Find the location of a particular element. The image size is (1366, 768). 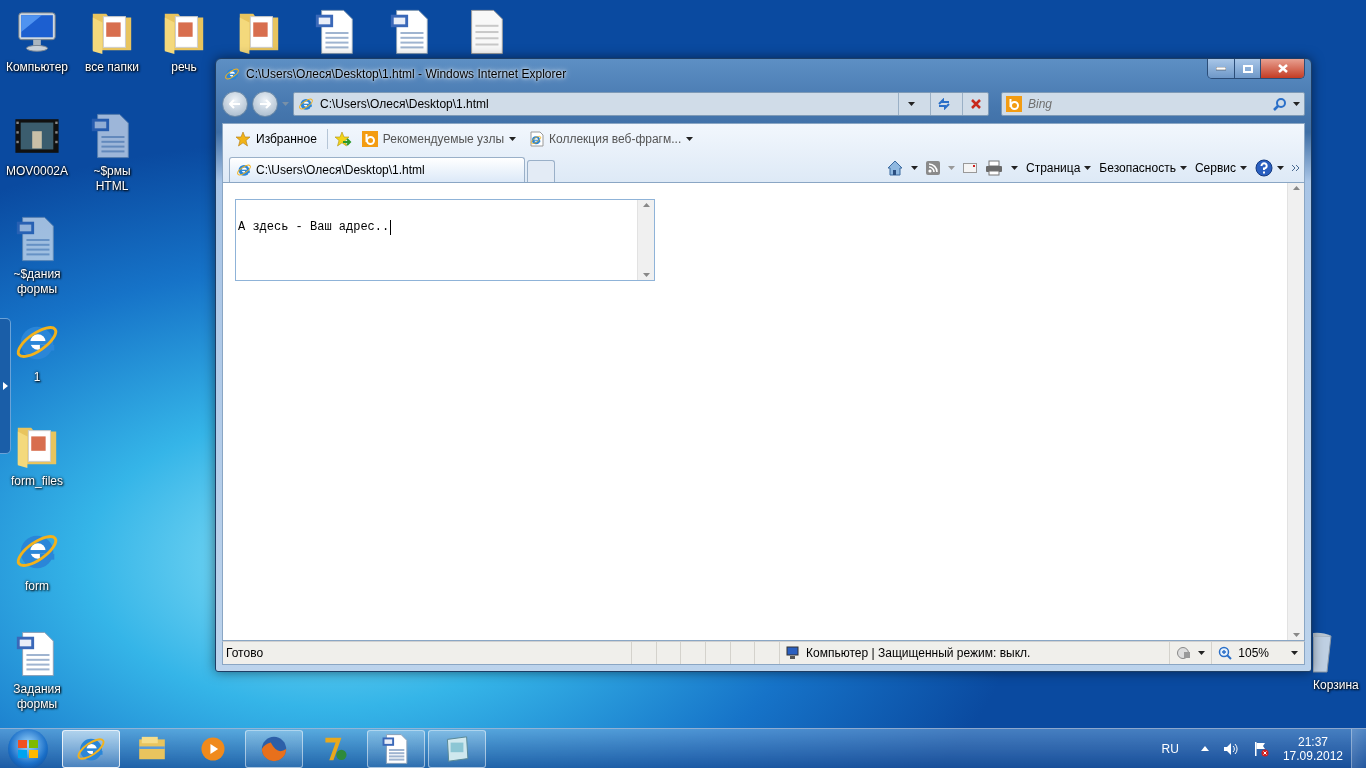

help-icon is located at coordinates (1264, 168).